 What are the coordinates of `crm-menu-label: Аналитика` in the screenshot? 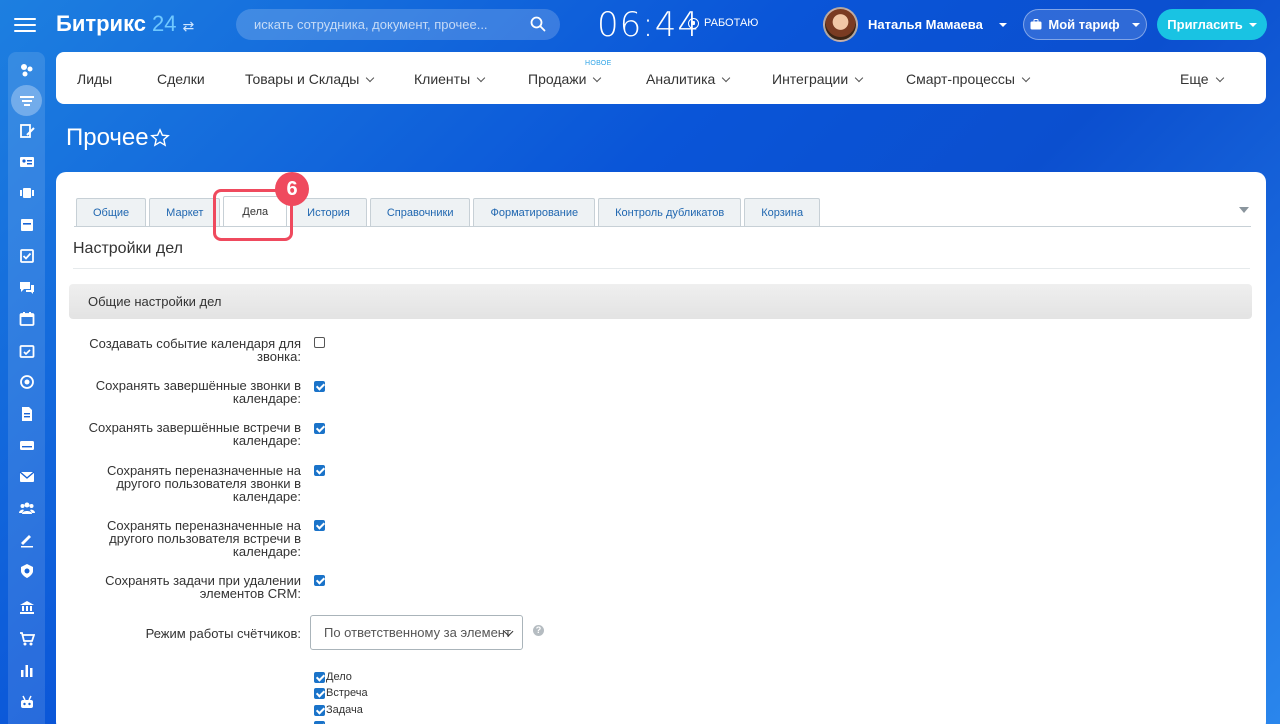 It's located at (681, 79).